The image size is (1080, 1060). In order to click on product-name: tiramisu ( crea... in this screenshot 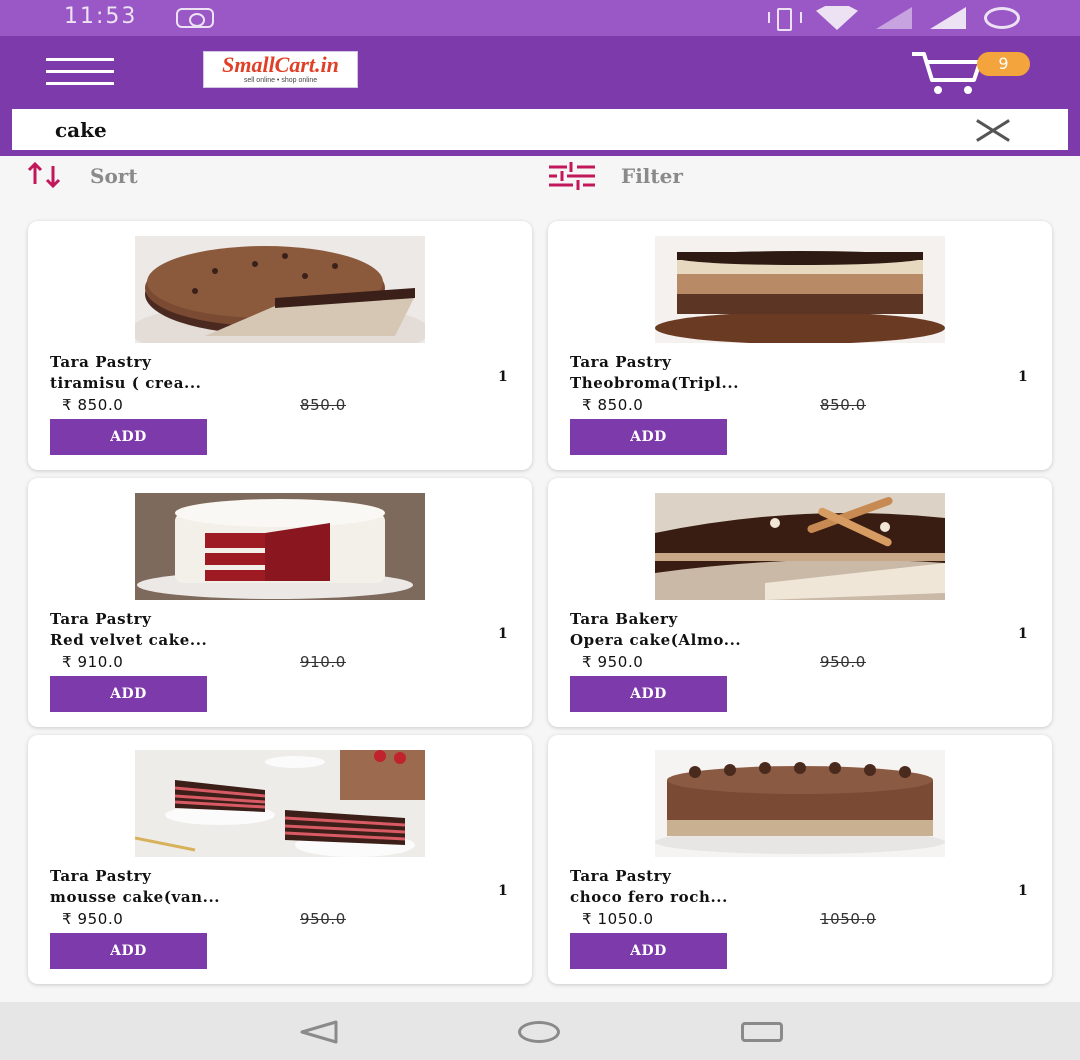, I will do `click(126, 383)`.